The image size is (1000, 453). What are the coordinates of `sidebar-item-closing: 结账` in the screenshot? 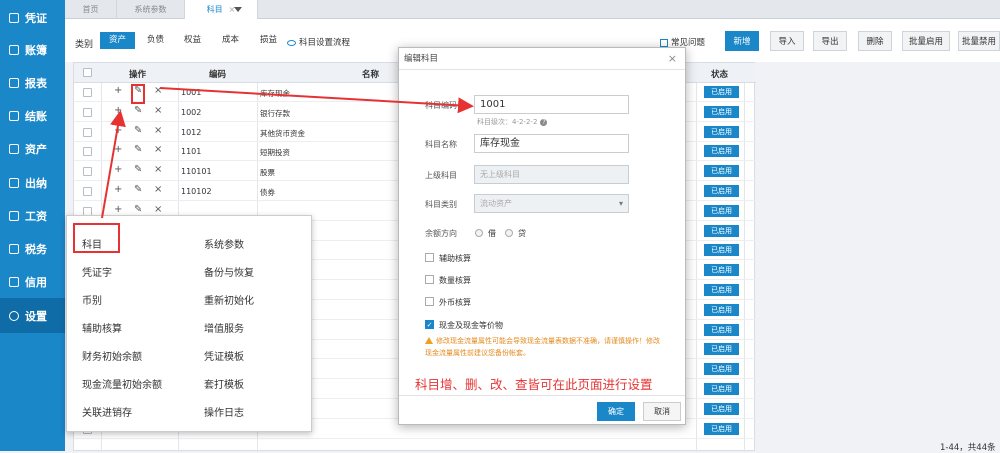 It's located at (32, 115).